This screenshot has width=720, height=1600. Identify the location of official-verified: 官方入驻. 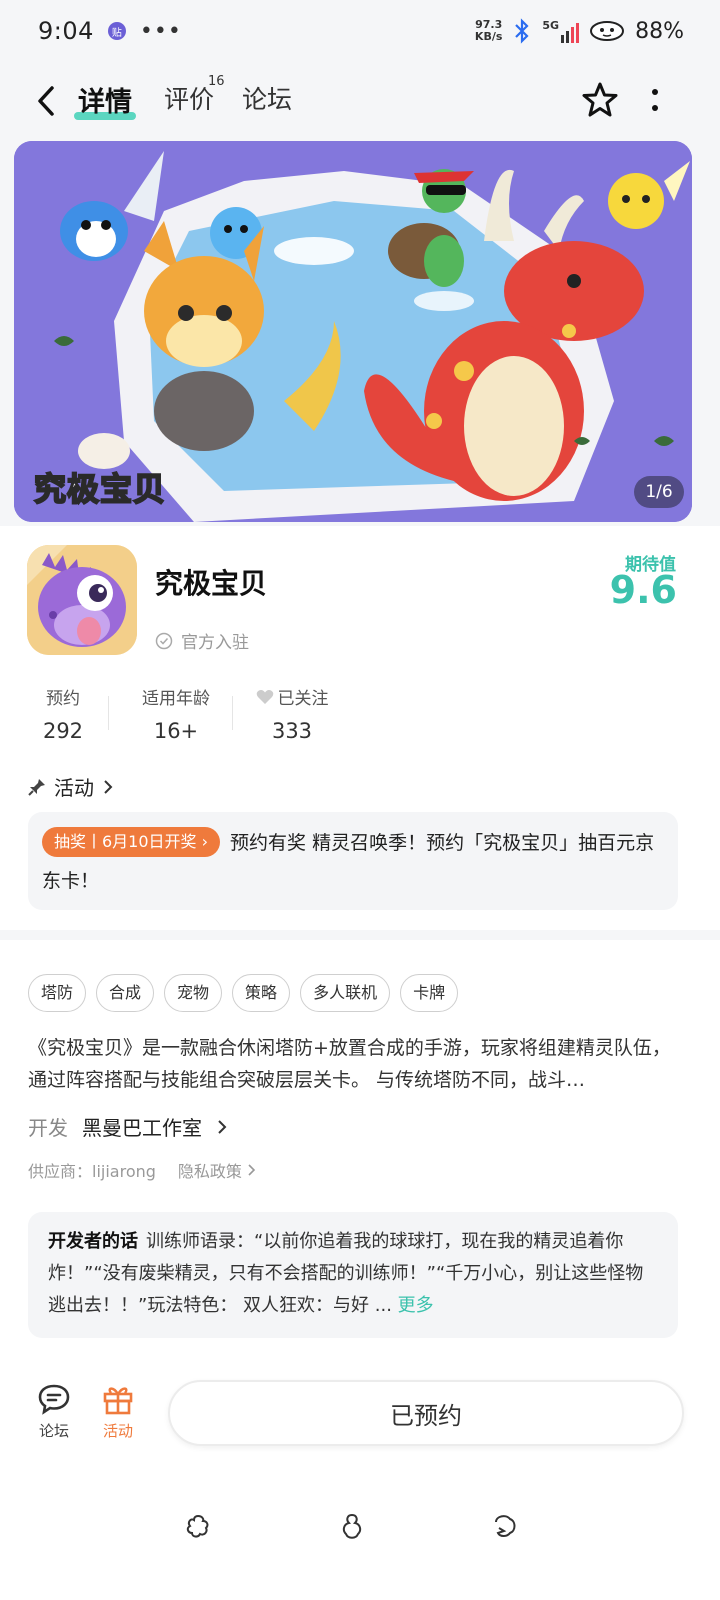
(202, 640).